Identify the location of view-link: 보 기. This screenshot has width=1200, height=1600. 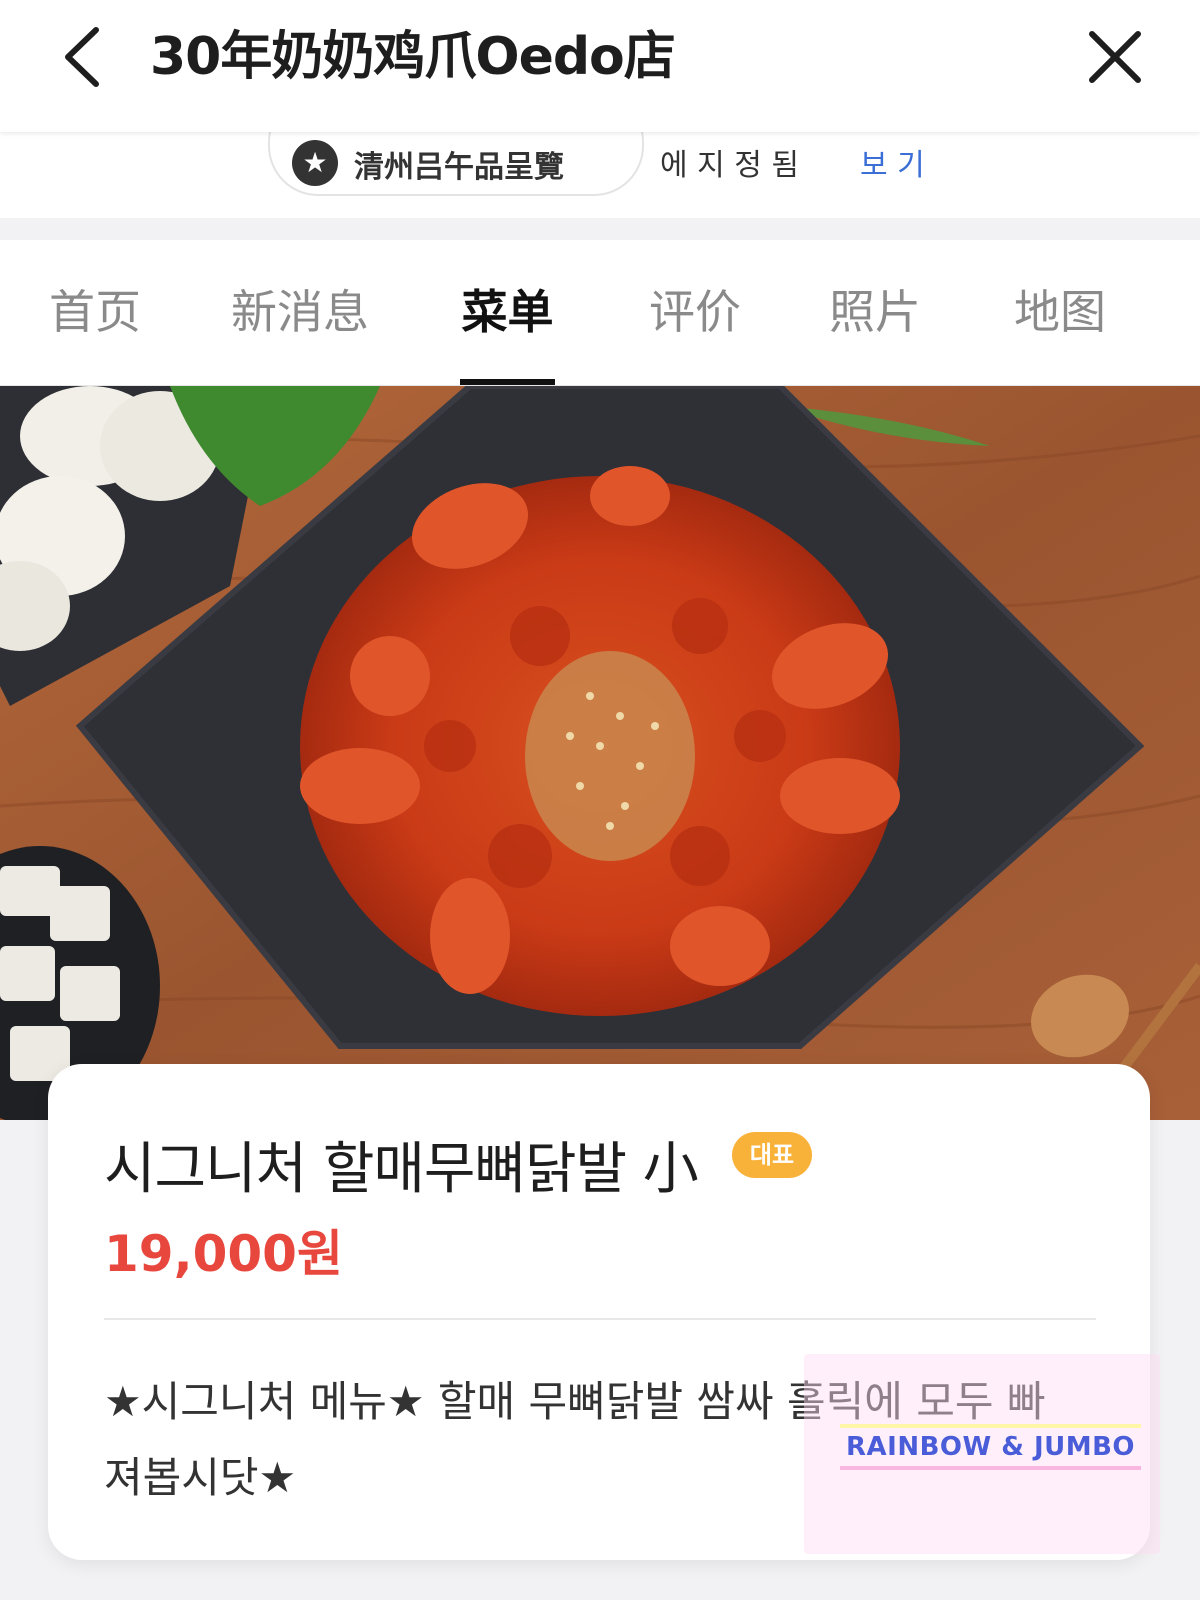
(892, 162).